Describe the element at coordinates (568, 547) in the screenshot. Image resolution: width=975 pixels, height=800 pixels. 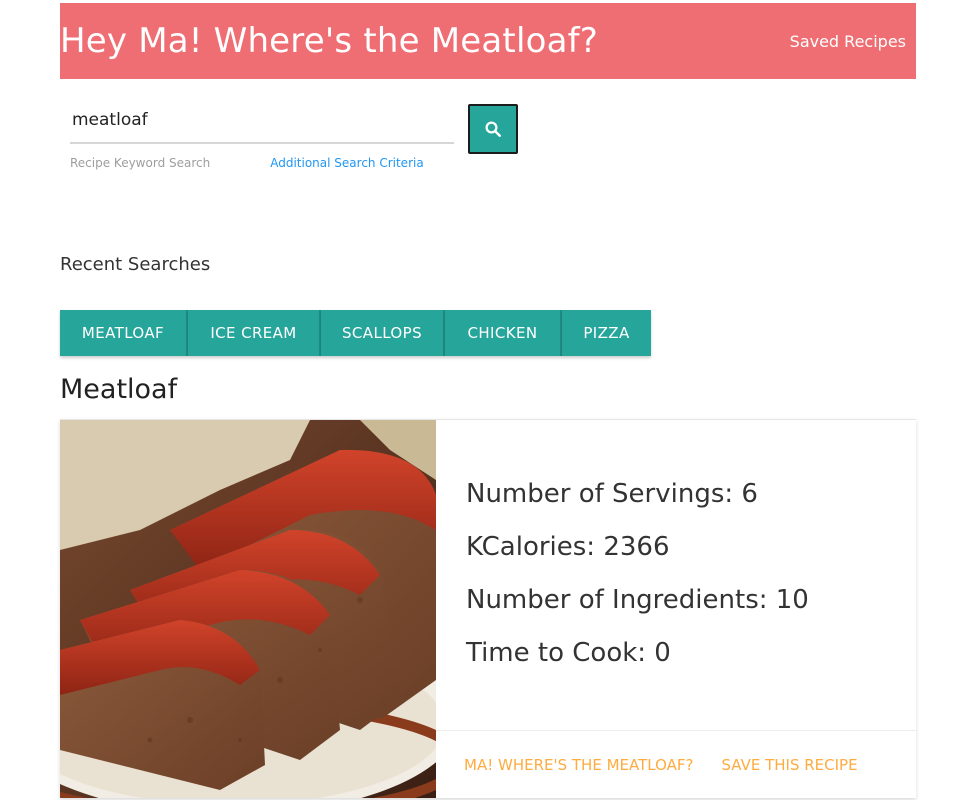
I see `stat-kcalories: KCalories: 2366` at that location.